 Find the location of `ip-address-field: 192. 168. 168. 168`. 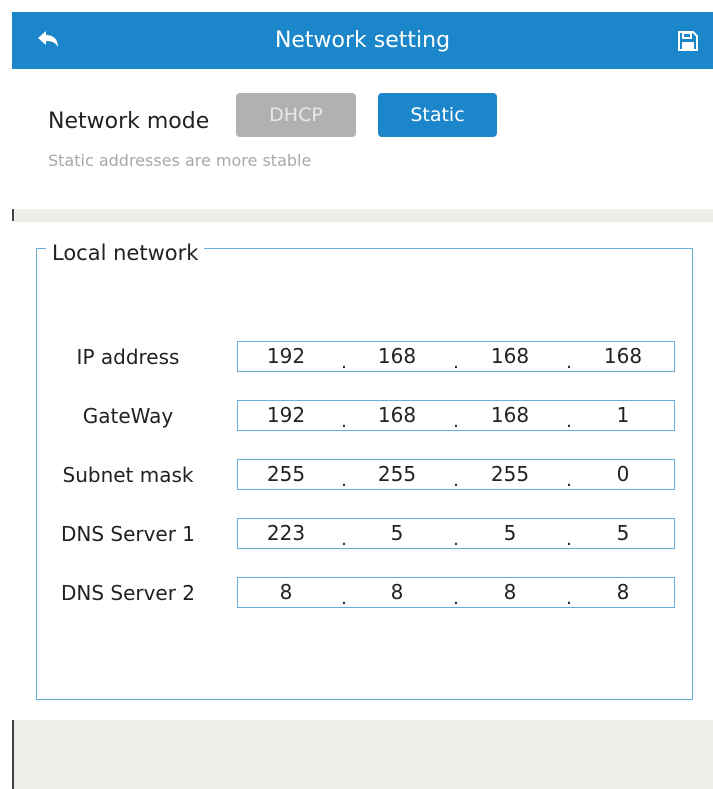

ip-address-field: 192. 168. 168. 168 is located at coordinates (456, 357).